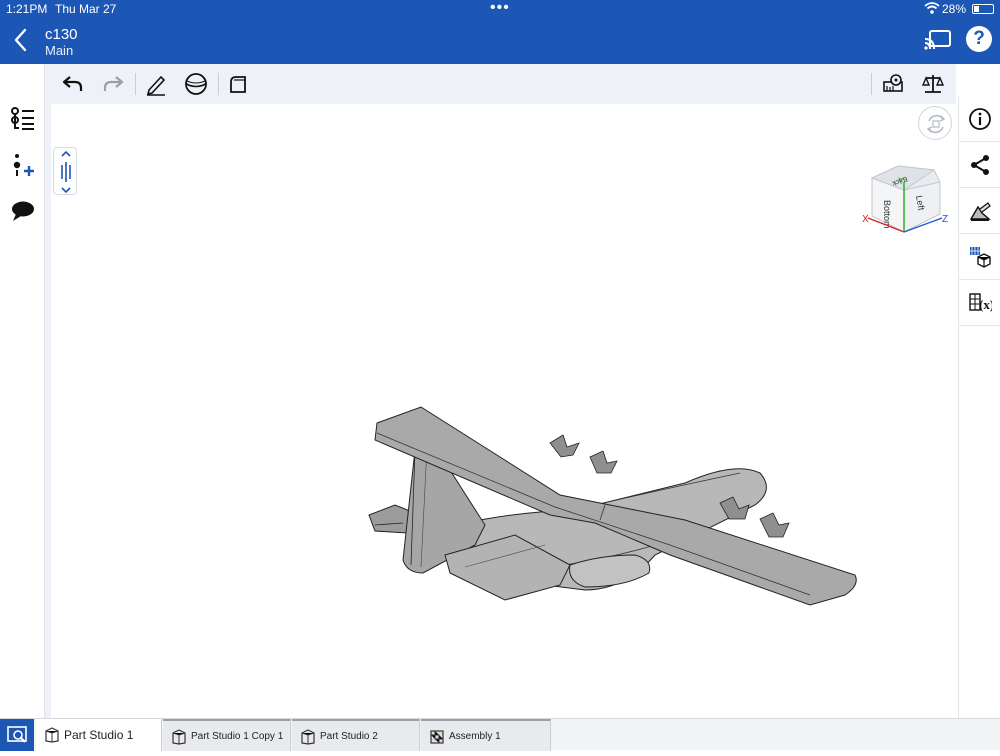 The width and height of the screenshot is (1000, 756). What do you see at coordinates (437, 737) in the screenshot?
I see `assembly-icon` at bounding box center [437, 737].